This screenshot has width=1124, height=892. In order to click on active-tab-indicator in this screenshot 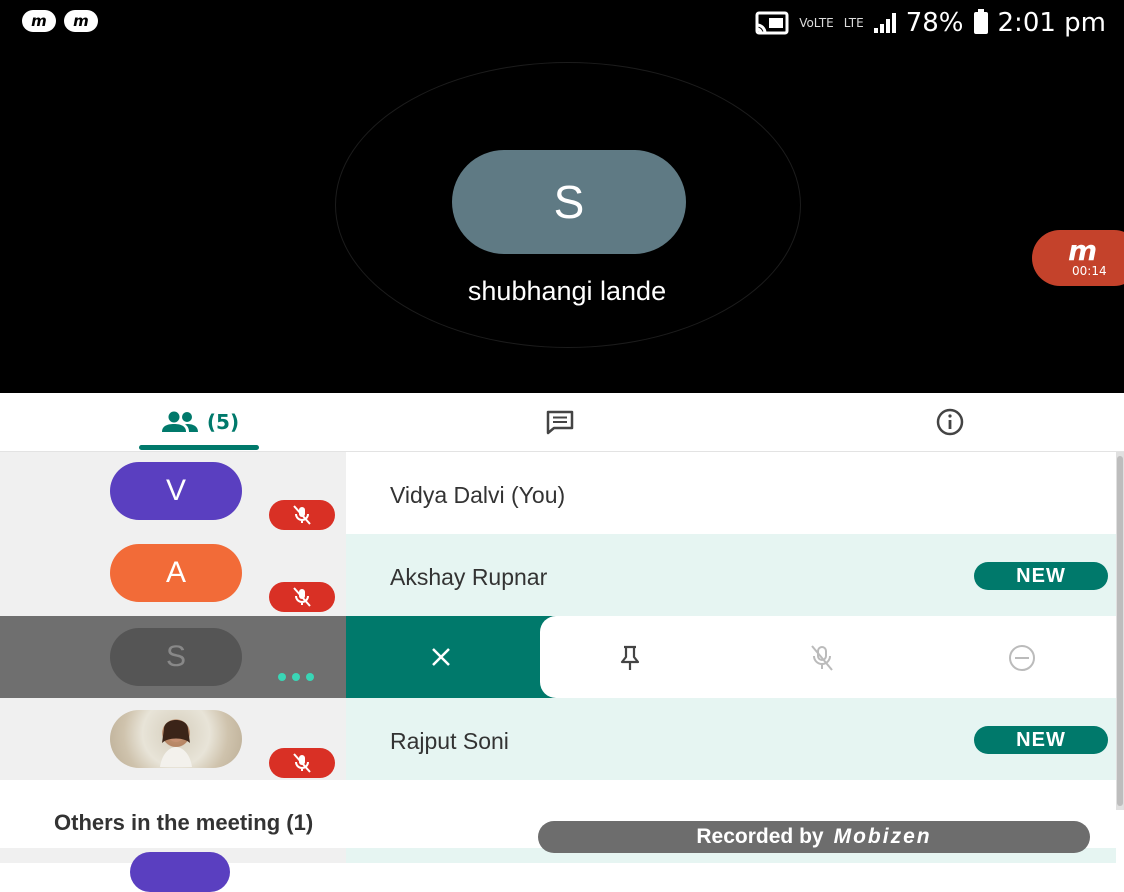, I will do `click(199, 447)`.